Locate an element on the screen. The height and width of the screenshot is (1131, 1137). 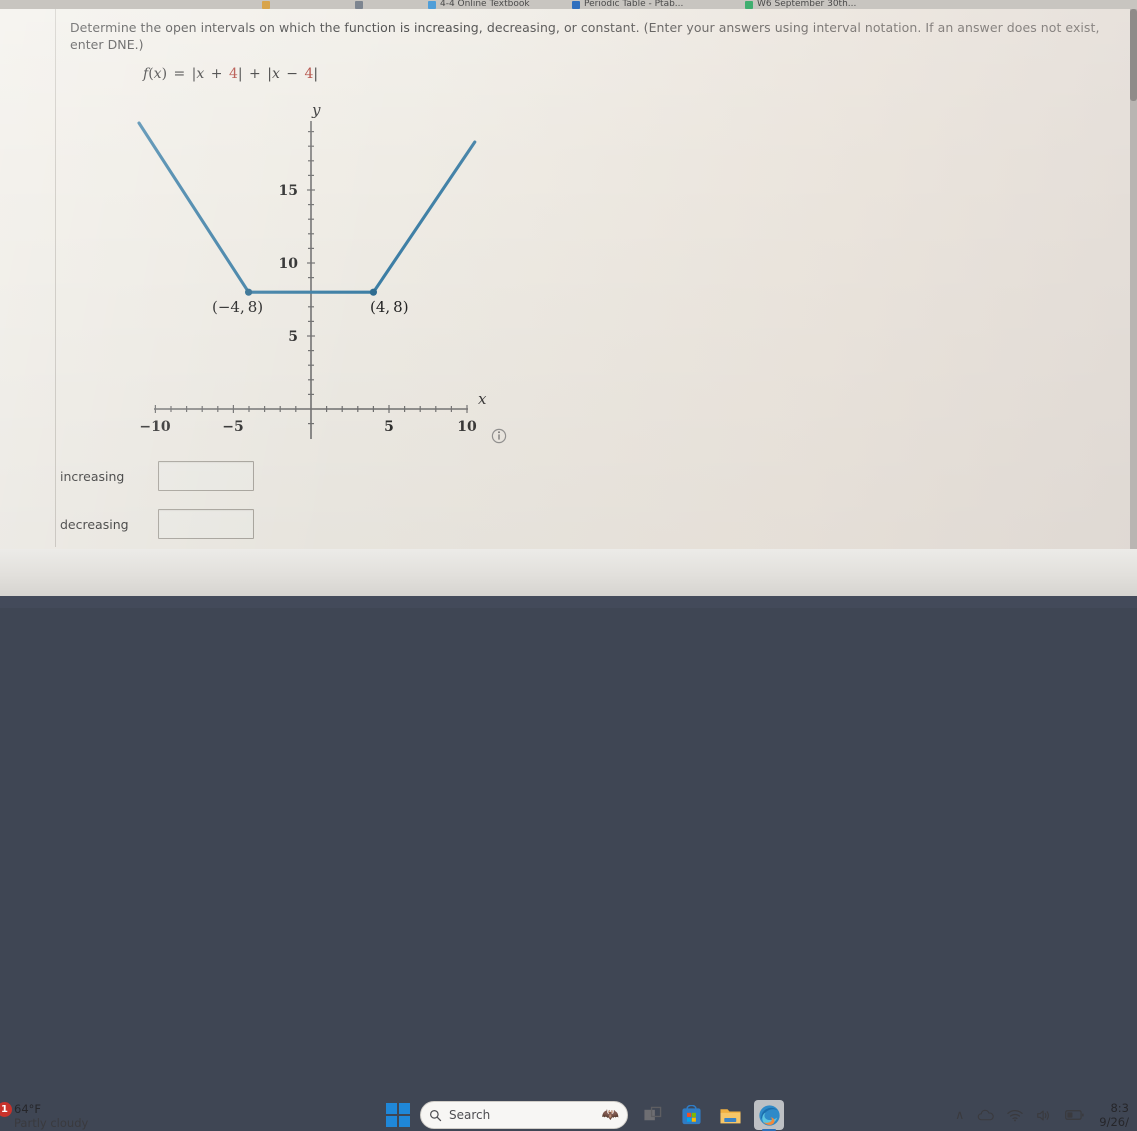
task-view-icon is located at coordinates (652, 1113).